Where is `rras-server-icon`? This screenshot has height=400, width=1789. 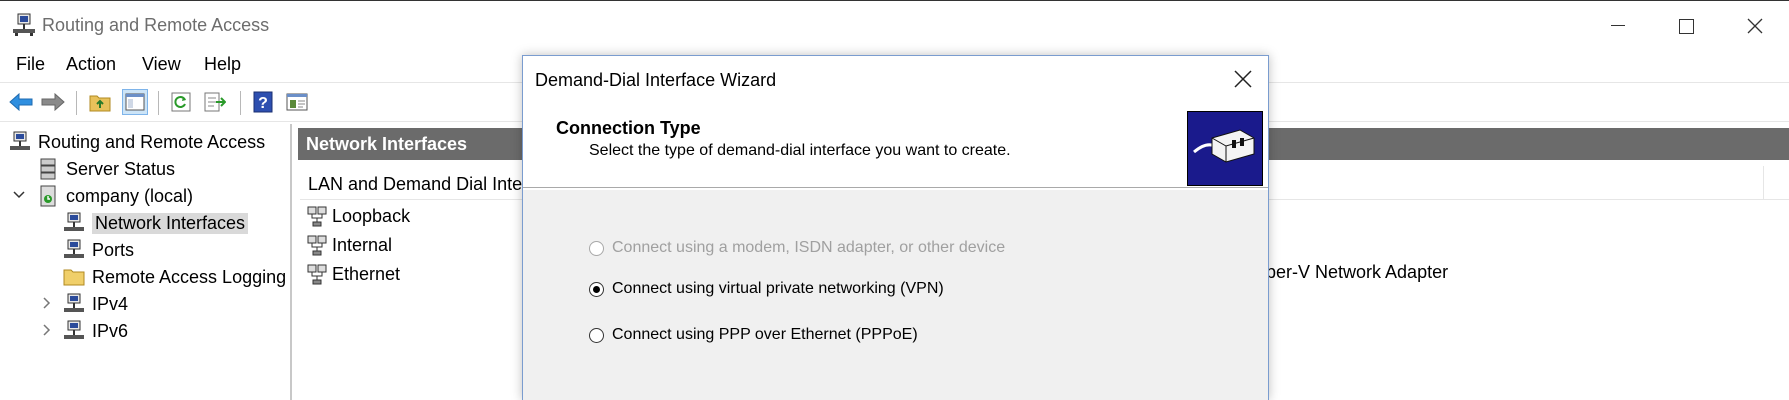
rras-server-icon is located at coordinates (20, 142).